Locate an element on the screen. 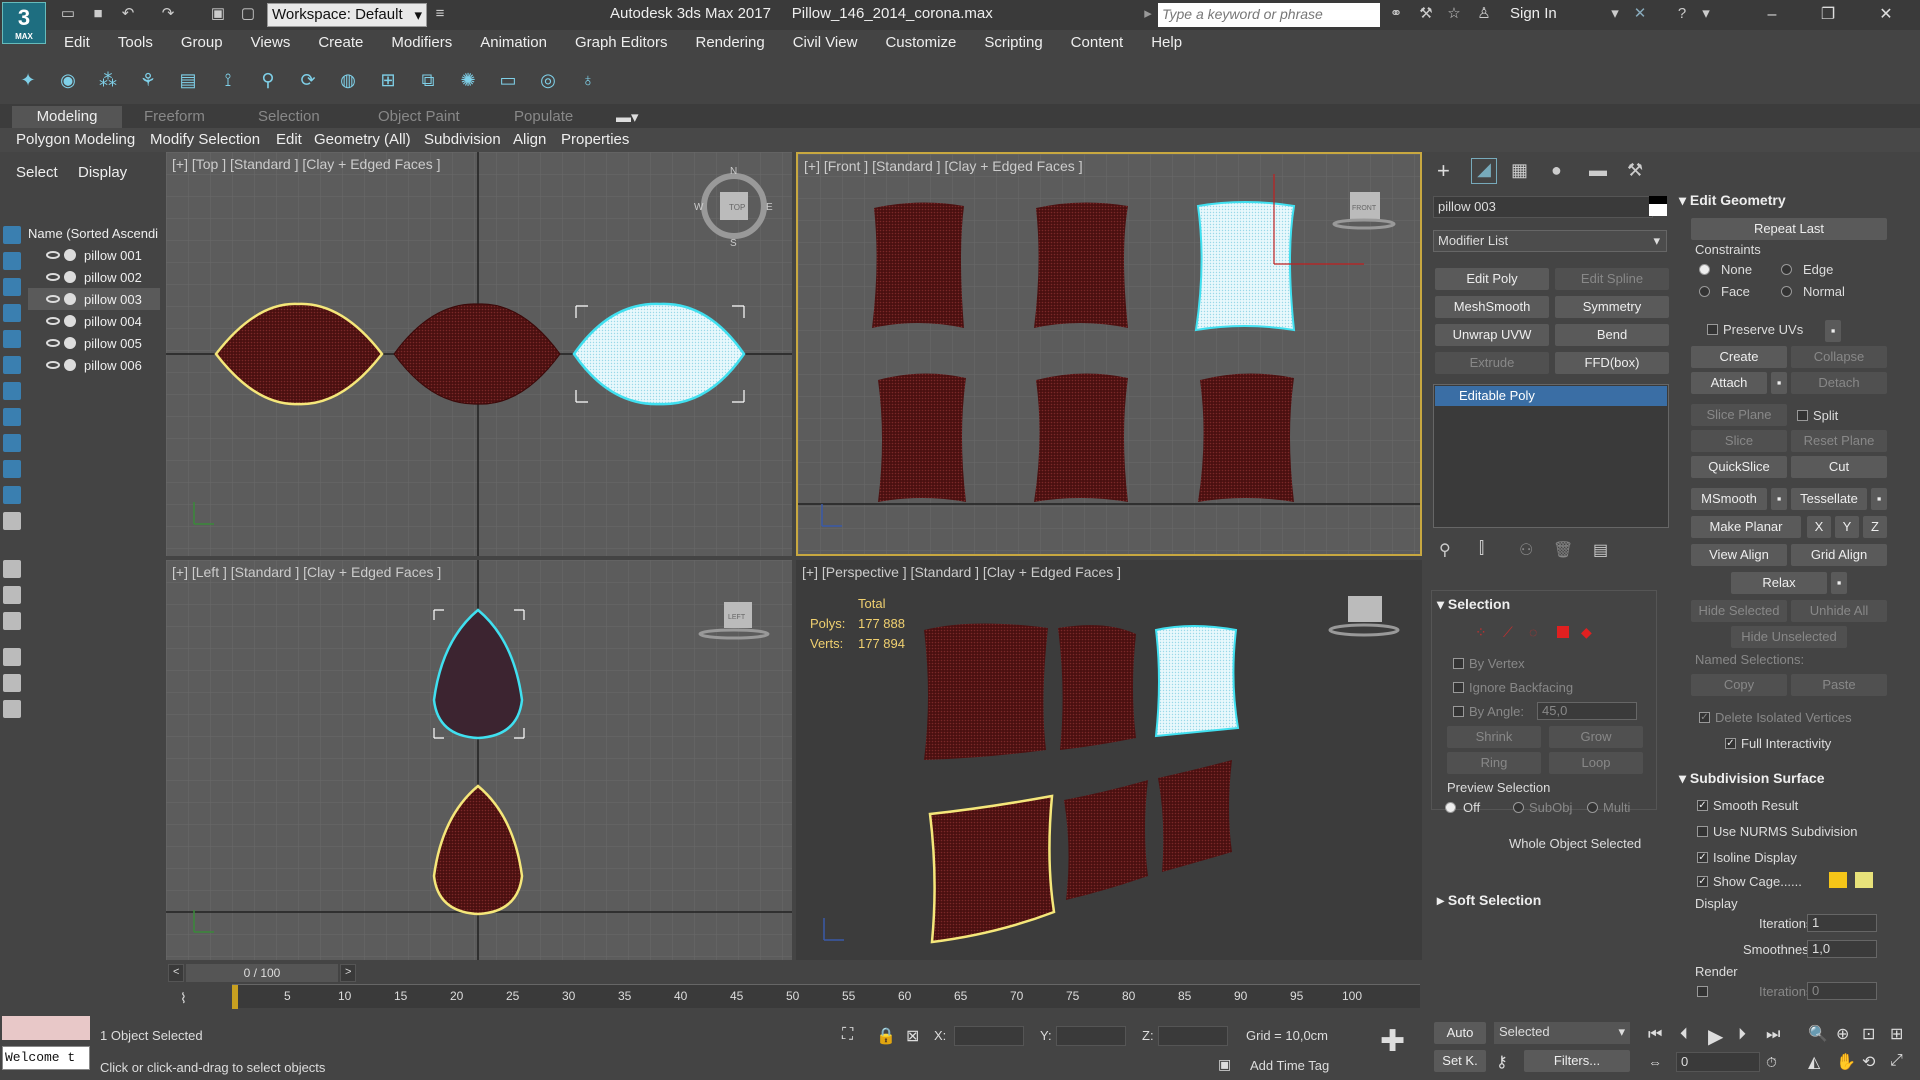 This screenshot has height=1080, width=1920. render-iterations-checkbox is located at coordinates (1702, 991).